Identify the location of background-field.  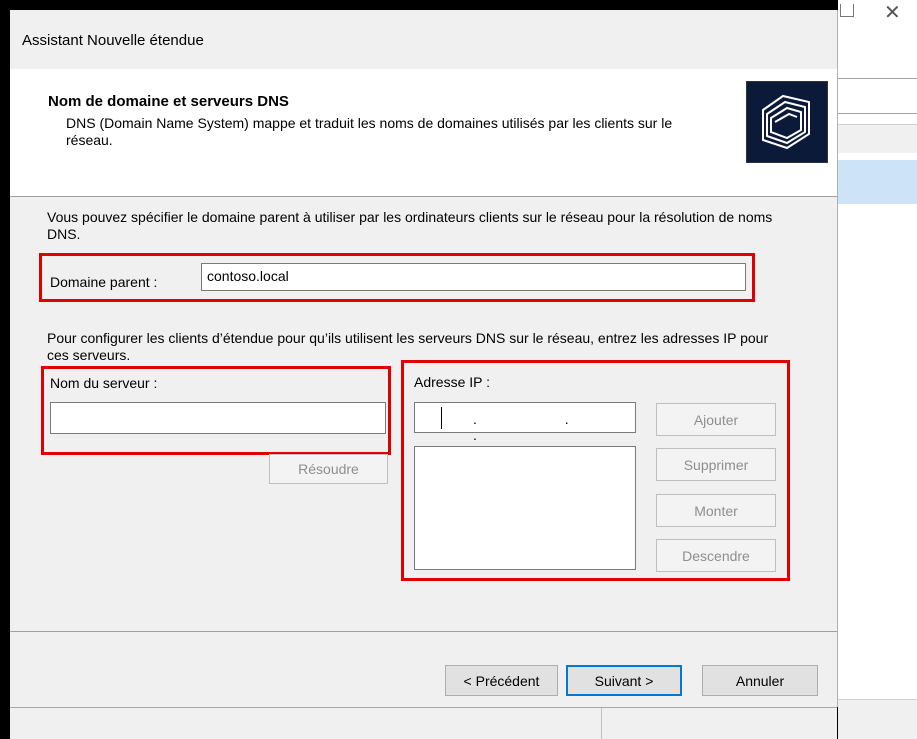
(877, 96).